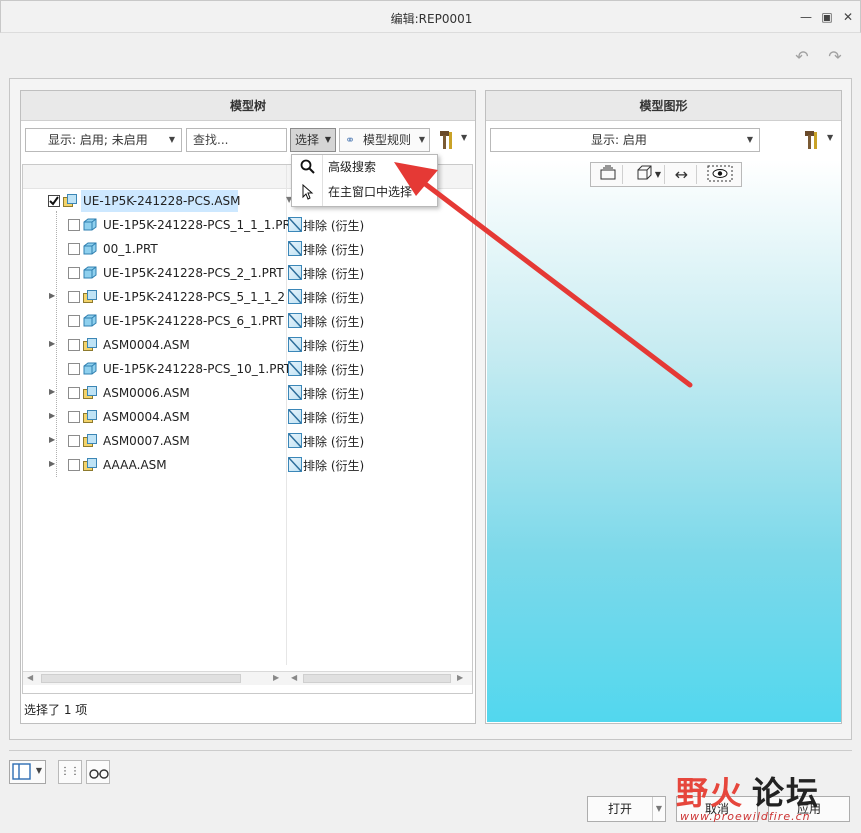 The image size is (861, 833). I want to click on annotation-arrow, so click(543, 275).